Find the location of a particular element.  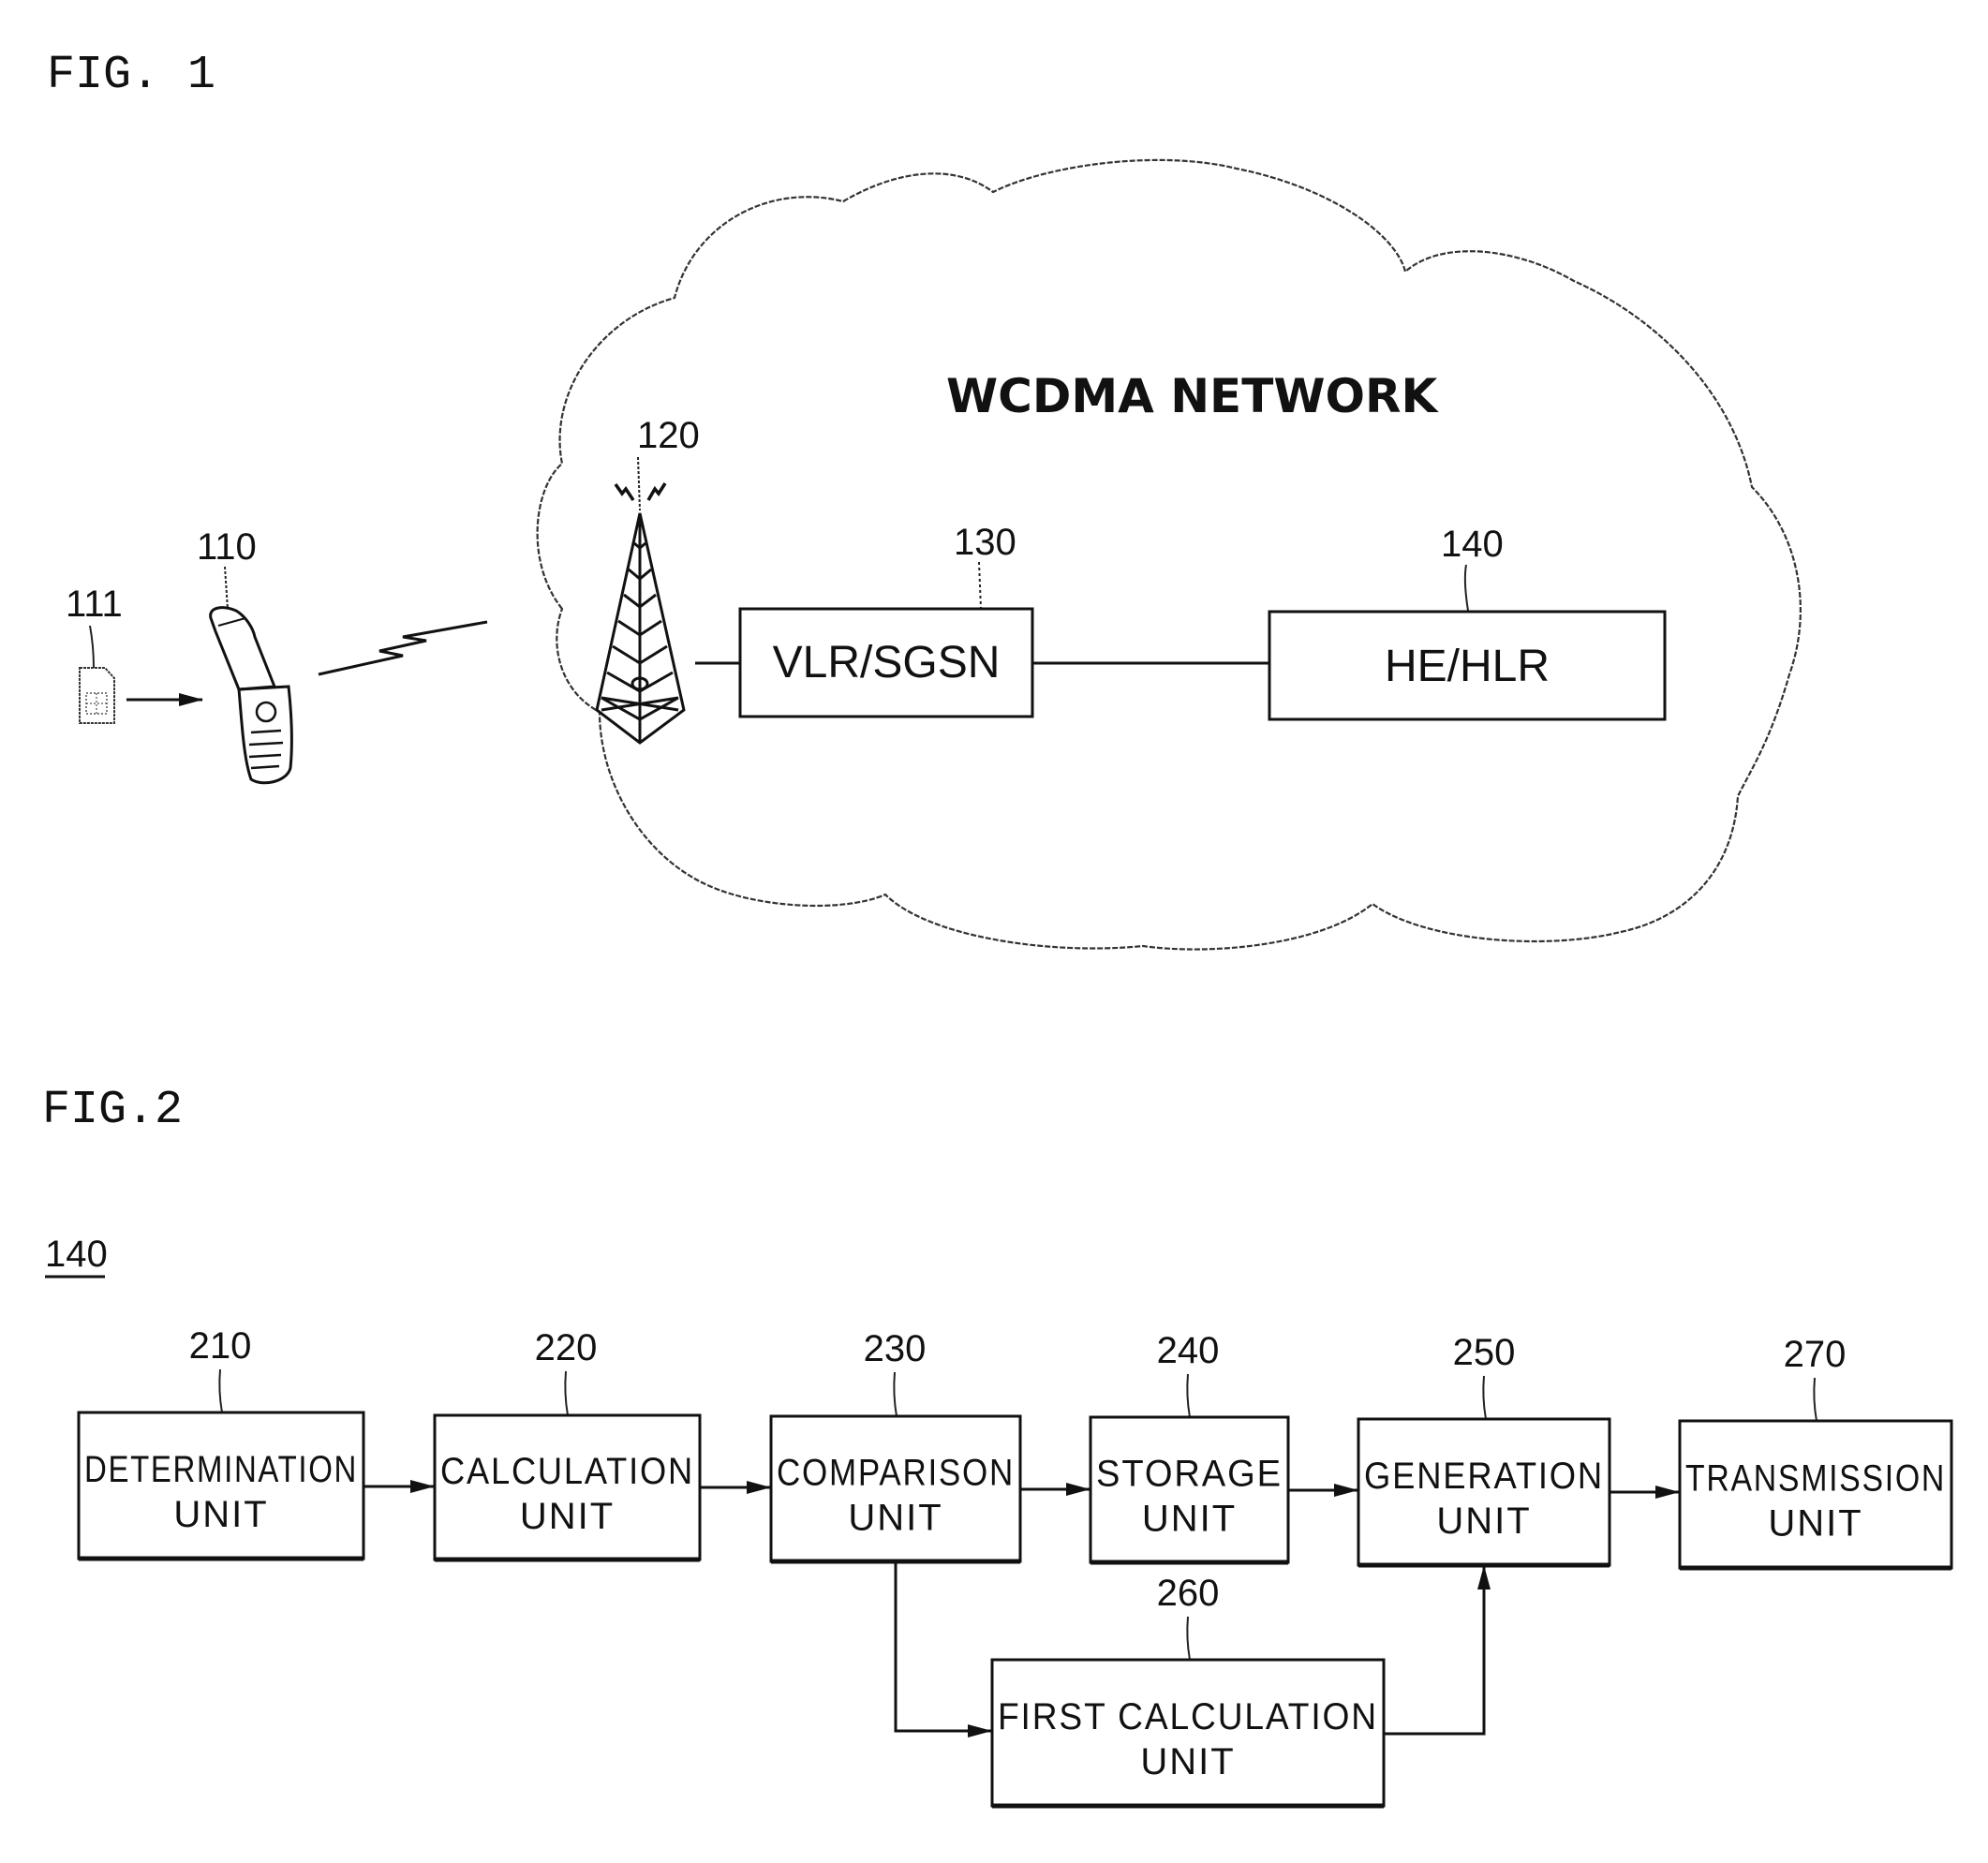

calculation-label-line2: UNIT is located at coordinates (567, 1517).